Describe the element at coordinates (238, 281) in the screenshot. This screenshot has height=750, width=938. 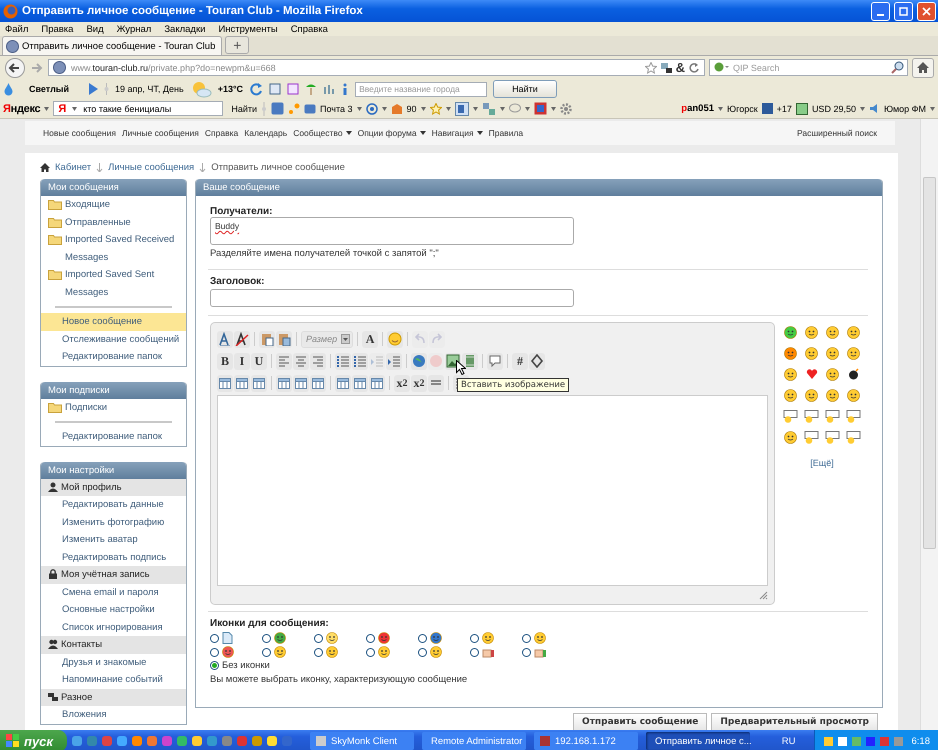
I see `field-label: Заголовок:` at that location.